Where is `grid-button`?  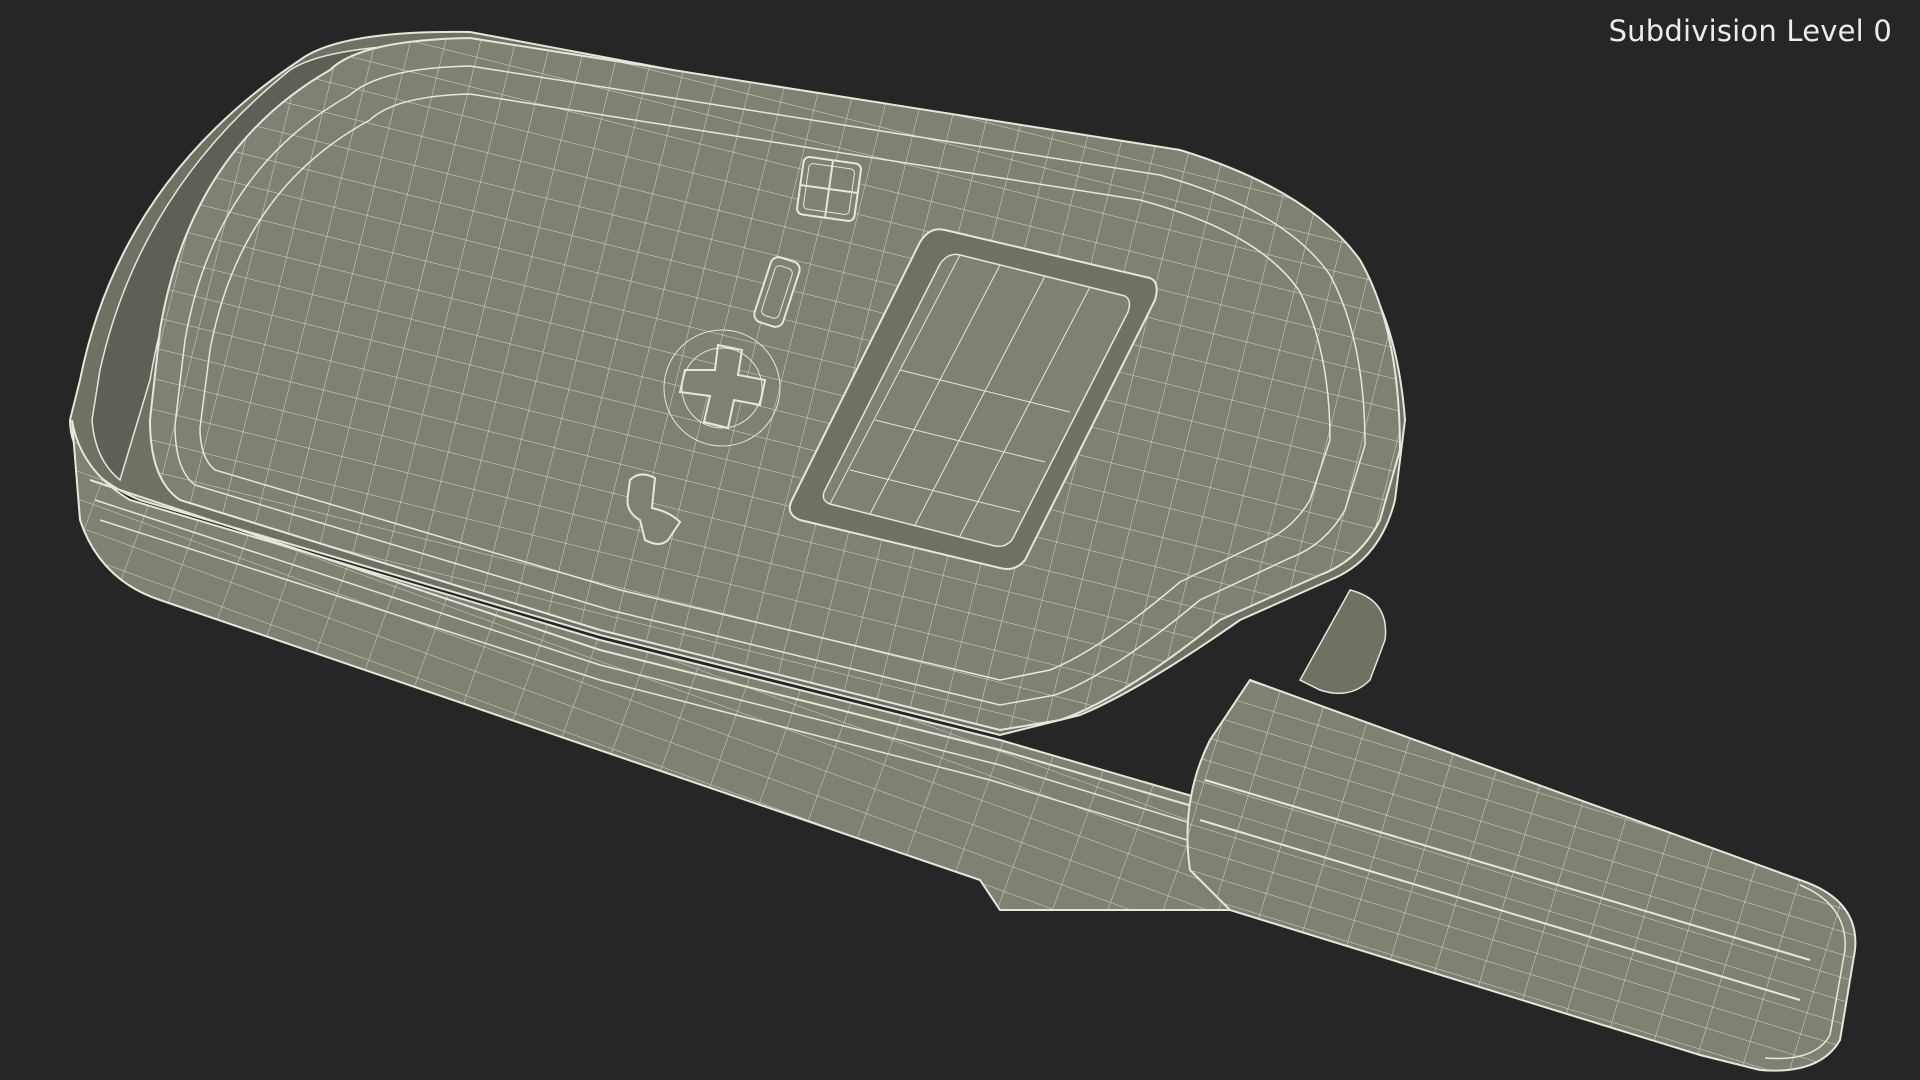 grid-button is located at coordinates (829, 189).